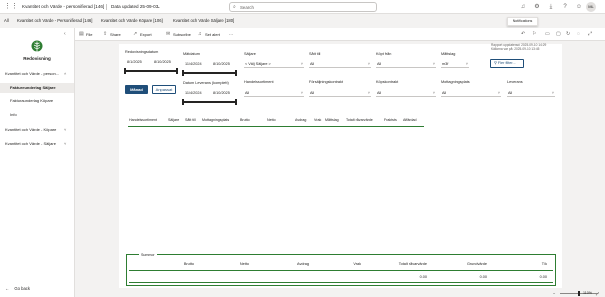 This screenshot has width=605, height=297. What do you see at coordinates (590, 34) in the screenshot?
I see `expand-icon: ⤢` at bounding box center [590, 34].